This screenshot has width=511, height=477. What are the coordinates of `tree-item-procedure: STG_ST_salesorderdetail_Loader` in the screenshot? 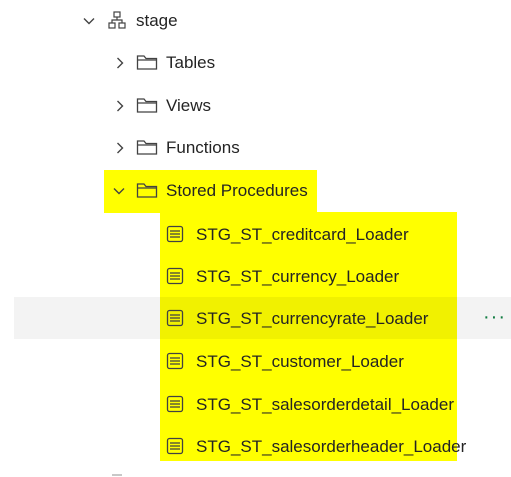 It's located at (255, 404).